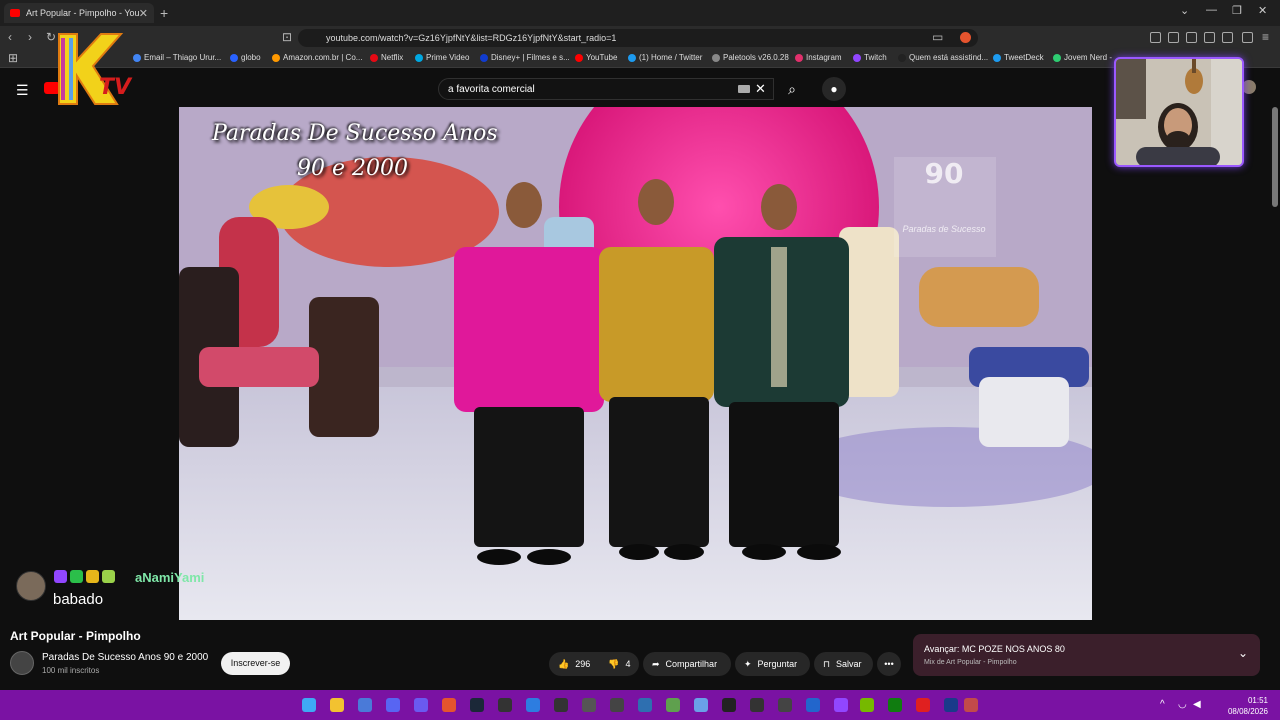 The height and width of the screenshot is (720, 1280). Describe the element at coordinates (760, 89) in the screenshot. I see `clear-search-icon: ✕` at that location.